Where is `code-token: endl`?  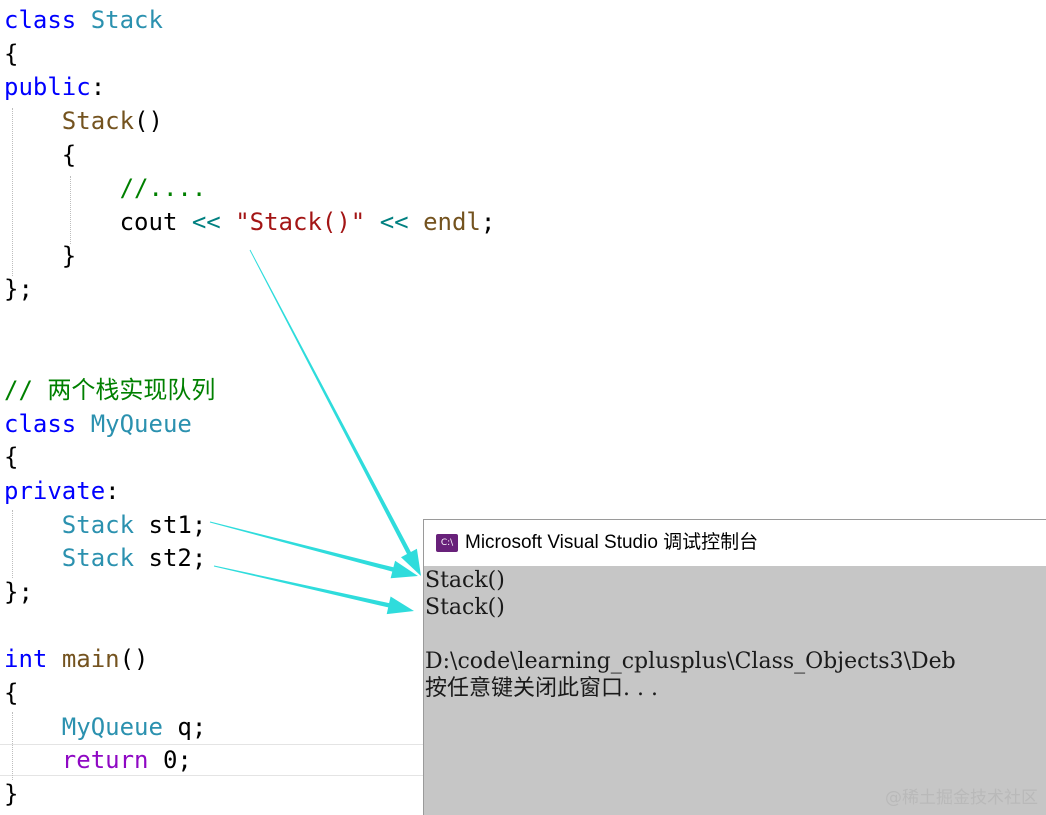
code-token: endl is located at coordinates (452, 221).